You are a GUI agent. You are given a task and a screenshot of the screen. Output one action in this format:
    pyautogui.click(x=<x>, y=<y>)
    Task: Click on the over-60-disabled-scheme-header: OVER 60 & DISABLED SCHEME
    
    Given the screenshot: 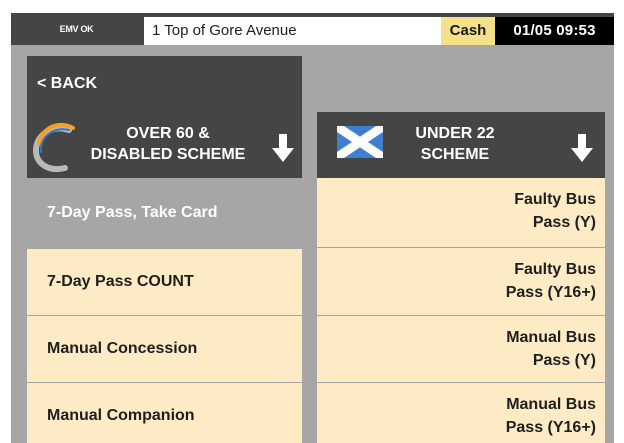 What is the action you would take?
    pyautogui.click(x=164, y=145)
    